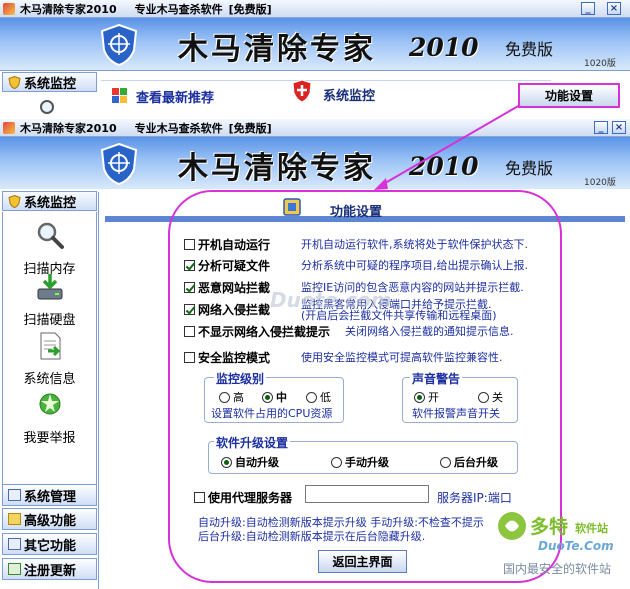 The width and height of the screenshot is (630, 589). What do you see at coordinates (175, 96) in the screenshot?
I see `recommend-link: 查看最新推荐` at bounding box center [175, 96].